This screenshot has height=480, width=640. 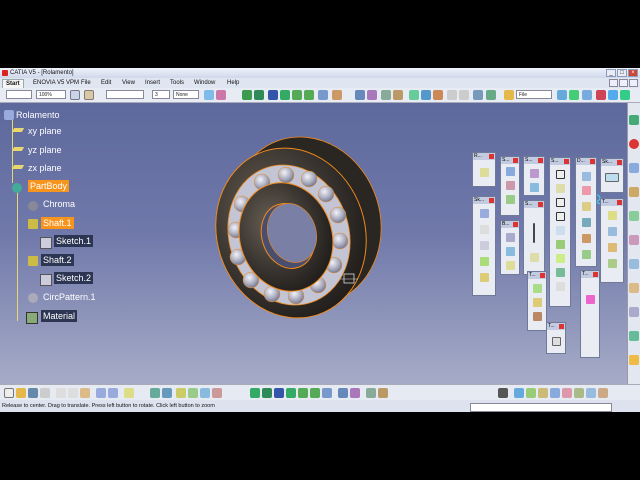 I want to click on zoom-in-icon, so click(x=297, y=95).